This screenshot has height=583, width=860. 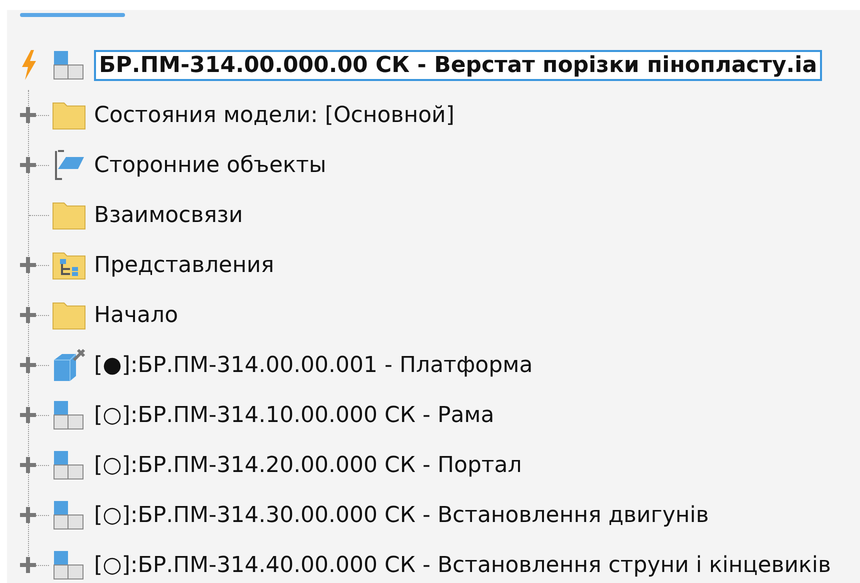 What do you see at coordinates (294, 415) in the screenshot?
I see `tree-item: [○]:БР.ПМ-314.10.00.000 СК - Рама` at bounding box center [294, 415].